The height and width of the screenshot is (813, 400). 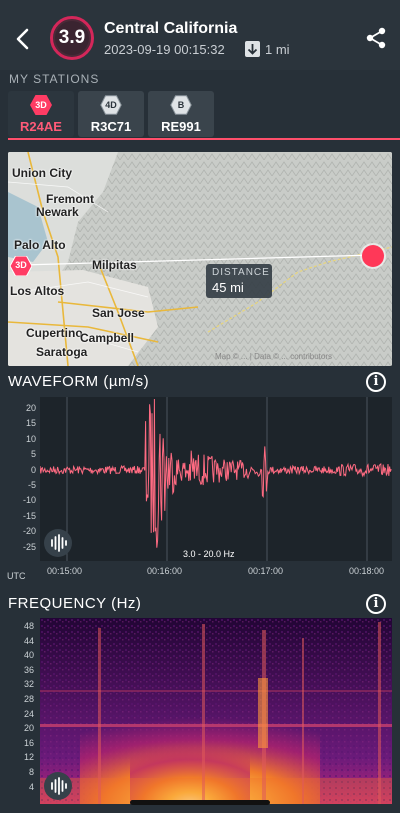 I want to click on station-type: 4D, so click(x=111, y=105).